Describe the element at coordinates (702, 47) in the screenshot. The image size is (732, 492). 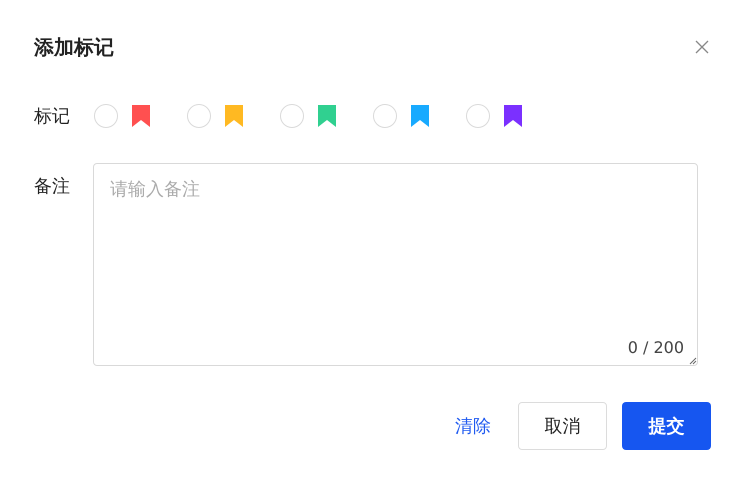
I see `close-icon` at that location.